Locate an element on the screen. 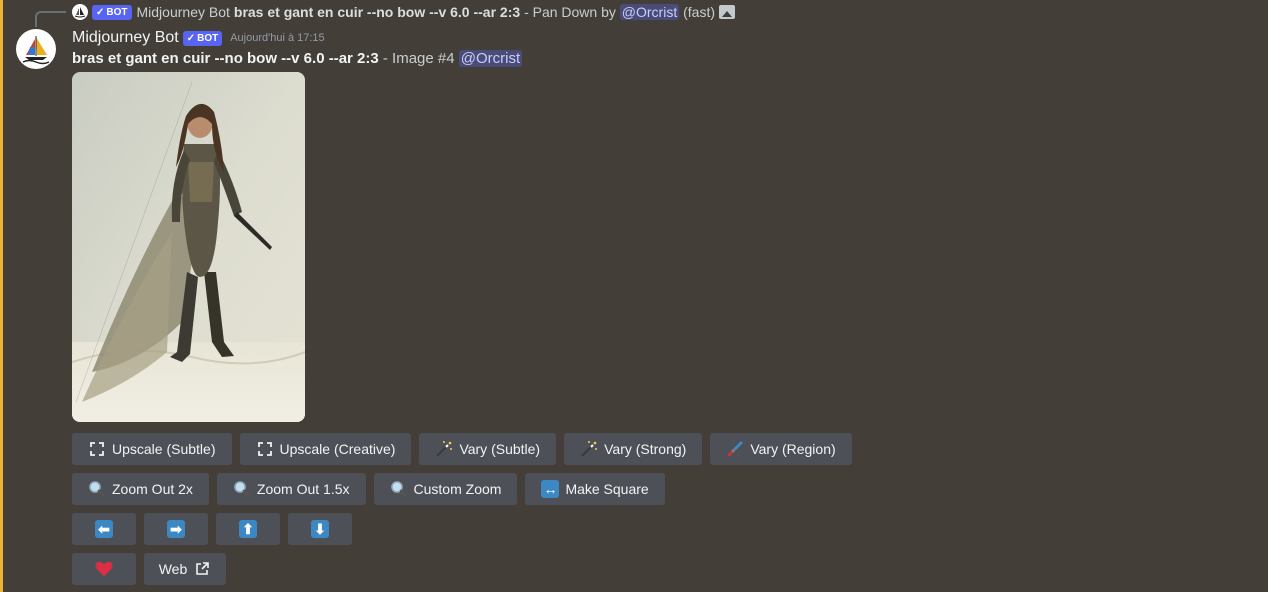 This screenshot has height=592, width=1268. upscale-subtle-button: Upscale (Subtle) is located at coordinates (152, 449).